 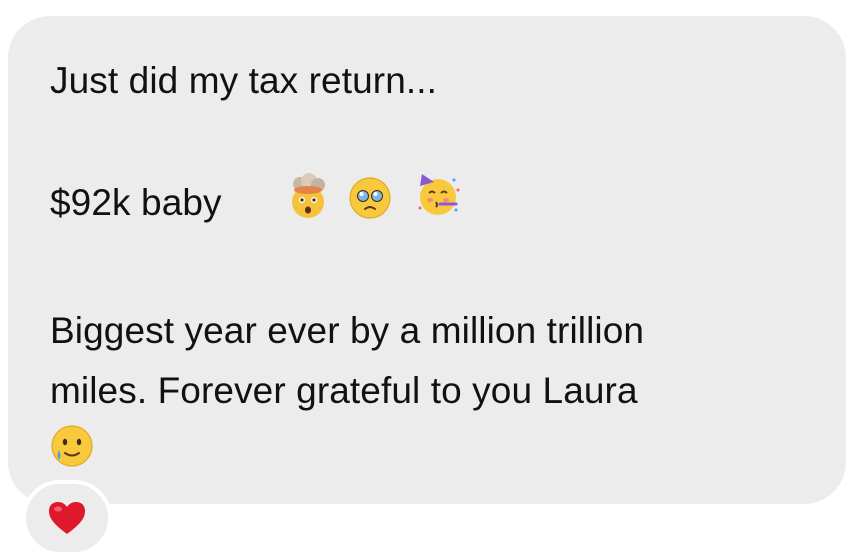 I want to click on red-heart-icon, so click(x=67, y=518).